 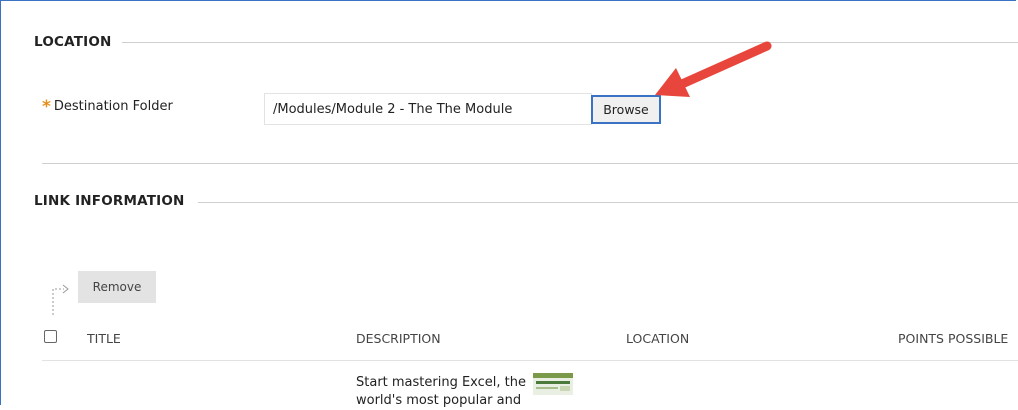 What do you see at coordinates (60, 299) in the screenshot?
I see `bulk-action-connector-icon` at bounding box center [60, 299].